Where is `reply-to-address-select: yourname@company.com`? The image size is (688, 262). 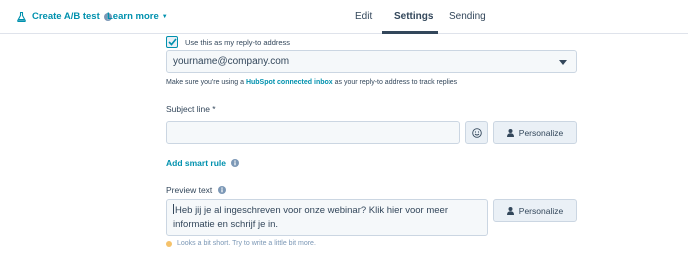 reply-to-address-select: yourname@company.com is located at coordinates (371, 61).